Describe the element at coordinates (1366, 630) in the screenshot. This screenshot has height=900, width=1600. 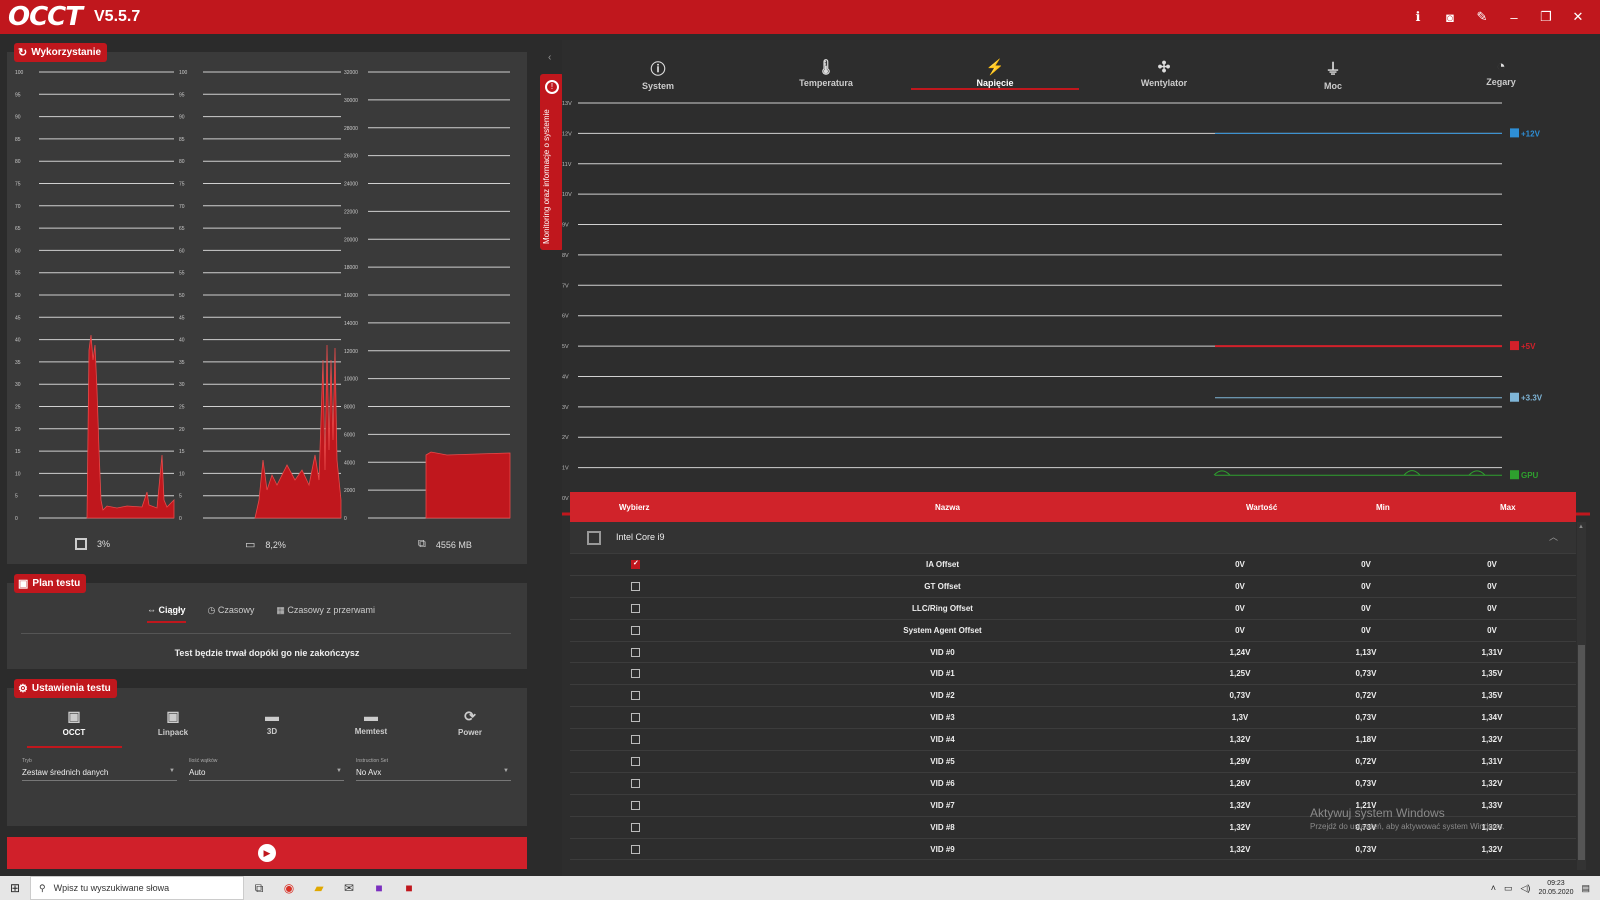
I see `row-min: 0V` at that location.